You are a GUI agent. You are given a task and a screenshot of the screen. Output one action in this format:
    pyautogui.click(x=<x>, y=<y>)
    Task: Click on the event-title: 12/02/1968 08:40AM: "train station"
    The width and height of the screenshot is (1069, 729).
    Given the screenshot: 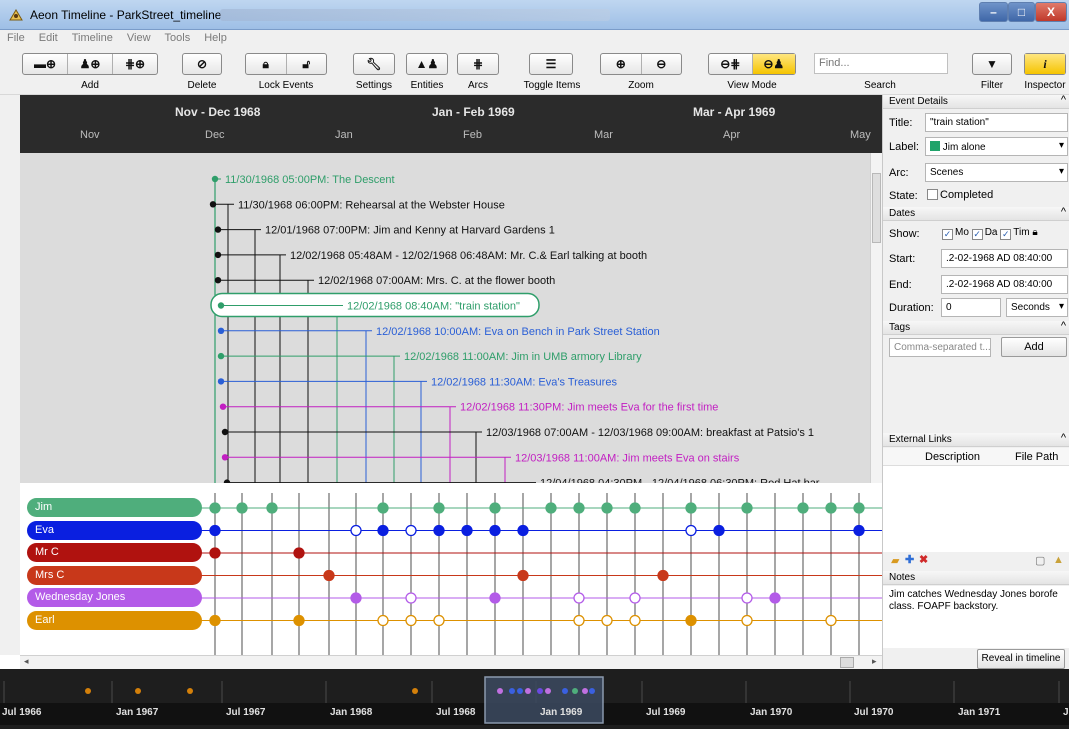 What is the action you would take?
    pyautogui.click(x=433, y=307)
    